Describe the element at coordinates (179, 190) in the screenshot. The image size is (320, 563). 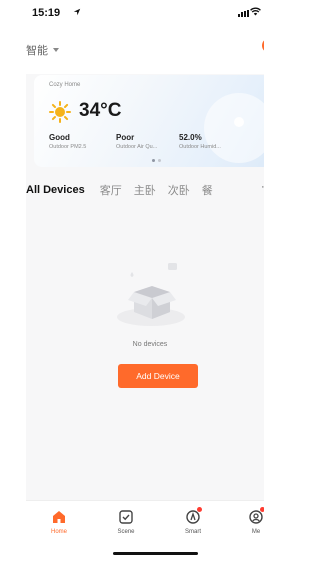
I see `tab-second-bedroom: 次卧` at that location.